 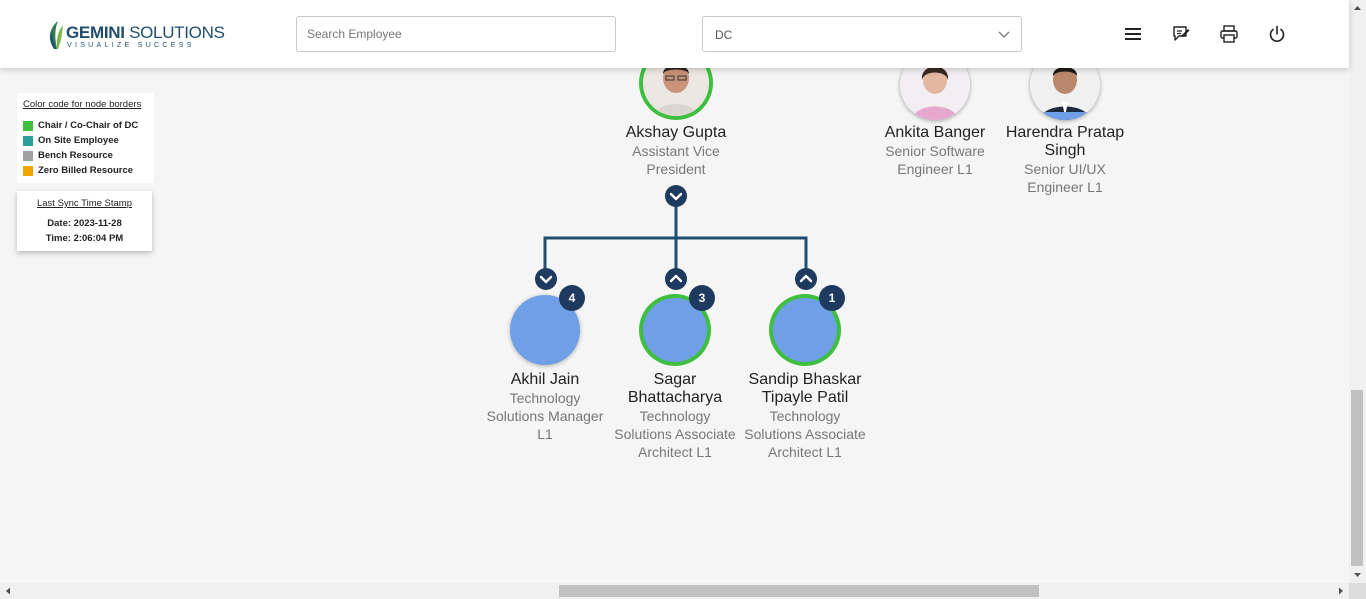 What do you see at coordinates (1229, 34) in the screenshot?
I see `print-icon` at bounding box center [1229, 34].